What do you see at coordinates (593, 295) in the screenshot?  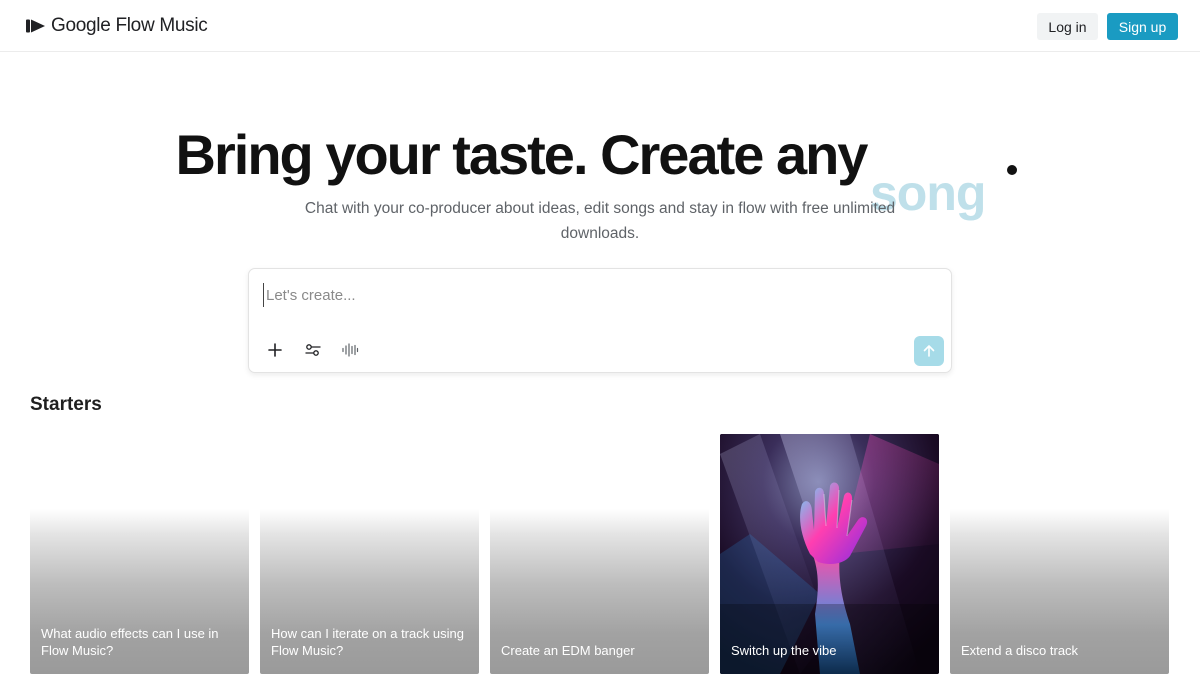 I see `prompt-input` at bounding box center [593, 295].